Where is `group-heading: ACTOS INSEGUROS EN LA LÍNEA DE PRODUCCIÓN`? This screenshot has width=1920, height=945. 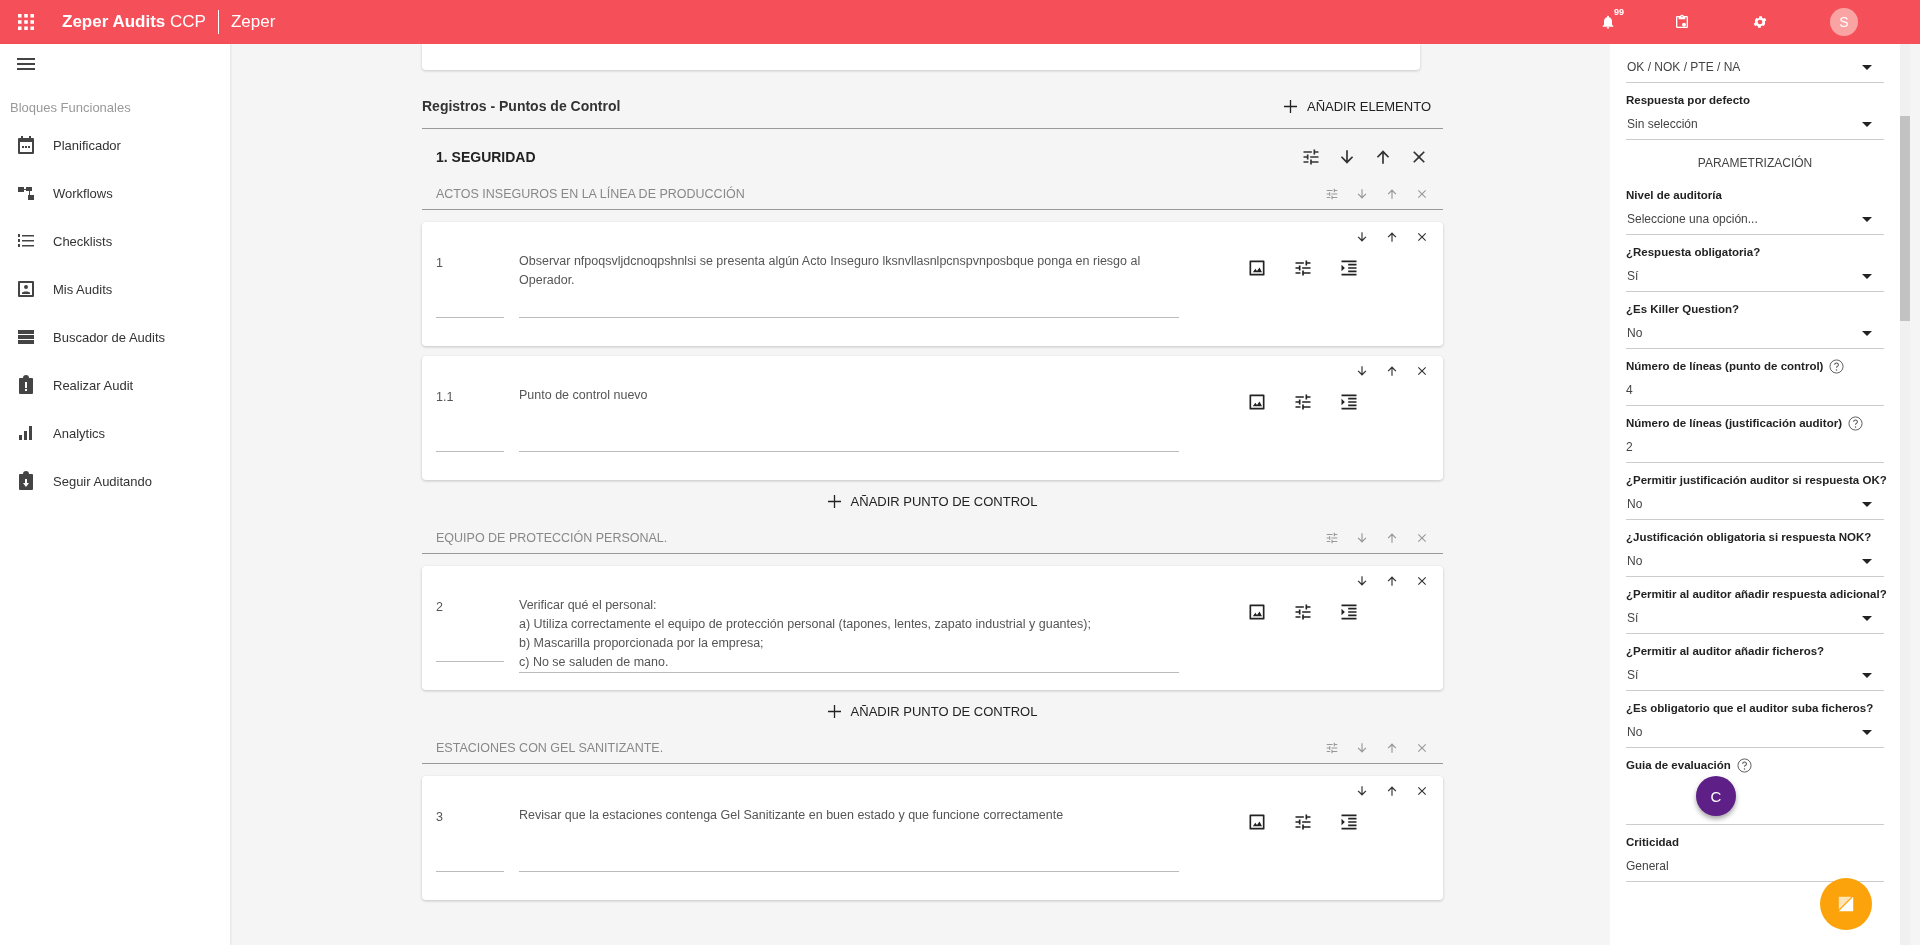
group-heading: ACTOS INSEGUROS EN LA LÍNEA DE PRODUCCIÓN is located at coordinates (590, 194).